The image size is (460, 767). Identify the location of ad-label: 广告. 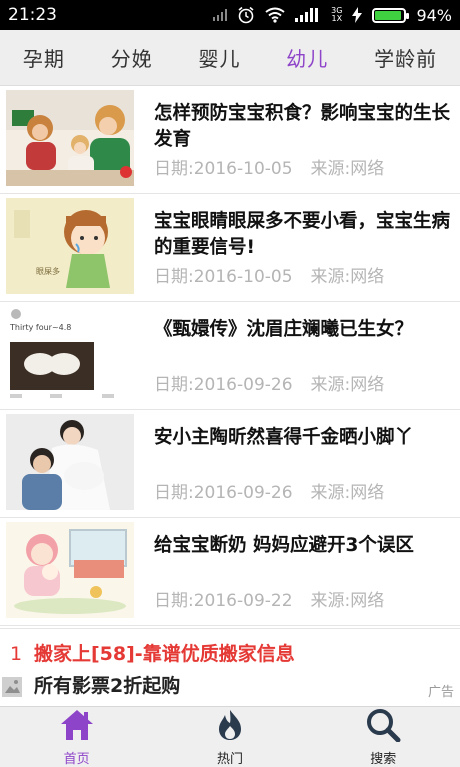
(440, 692).